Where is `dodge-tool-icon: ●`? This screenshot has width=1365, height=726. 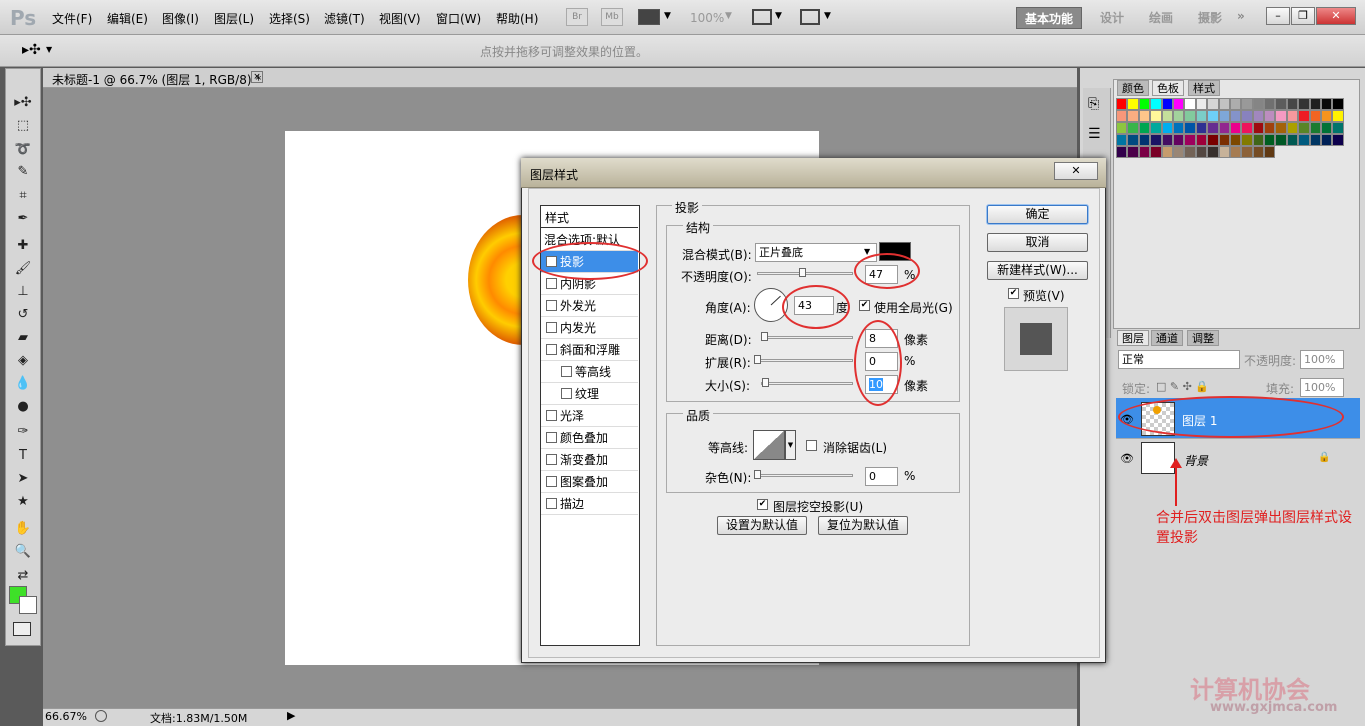 dodge-tool-icon: ● is located at coordinates (23, 407).